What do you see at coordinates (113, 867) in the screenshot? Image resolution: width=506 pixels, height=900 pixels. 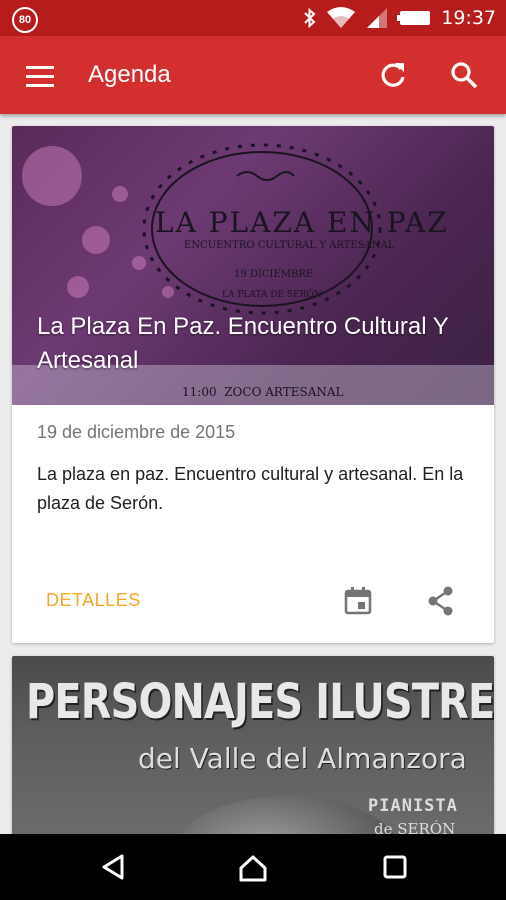 I see `back-icon` at bounding box center [113, 867].